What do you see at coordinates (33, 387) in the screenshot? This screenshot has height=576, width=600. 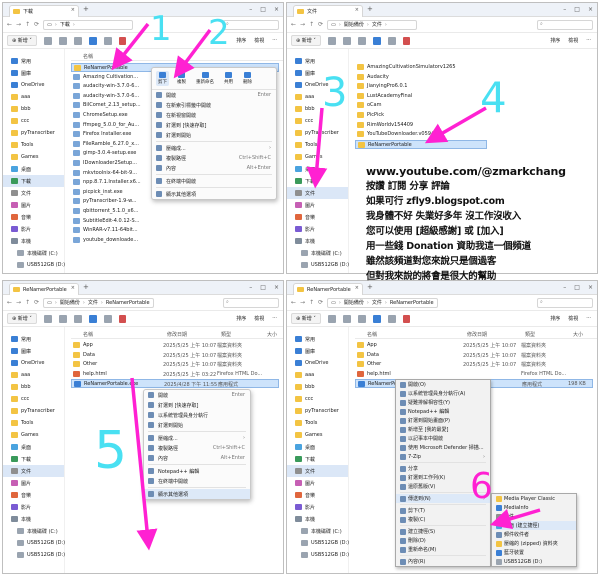 I see `sidebar-item: bbb` at bounding box center [33, 387].